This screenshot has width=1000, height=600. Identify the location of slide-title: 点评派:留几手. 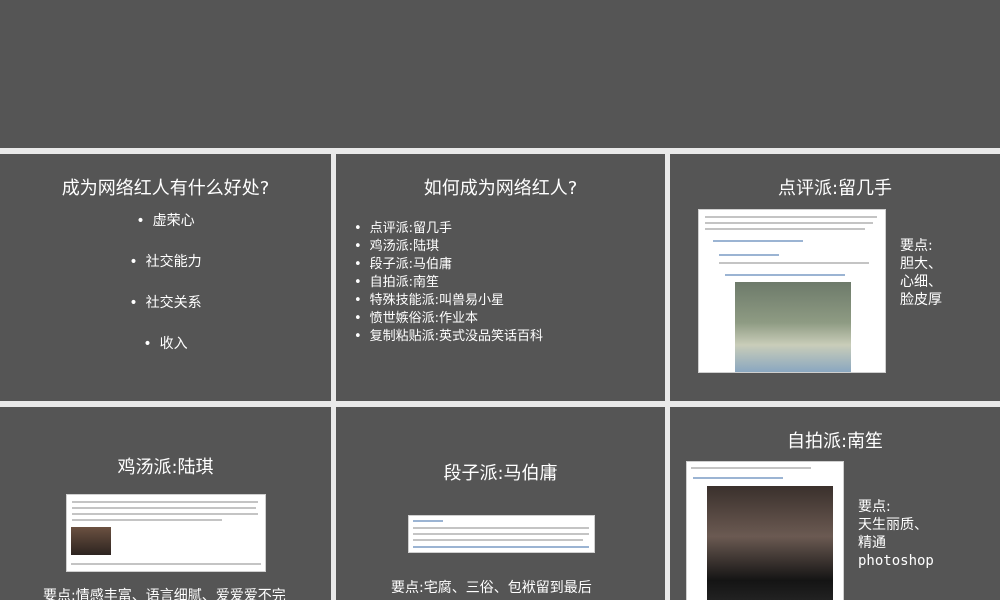
(835, 188).